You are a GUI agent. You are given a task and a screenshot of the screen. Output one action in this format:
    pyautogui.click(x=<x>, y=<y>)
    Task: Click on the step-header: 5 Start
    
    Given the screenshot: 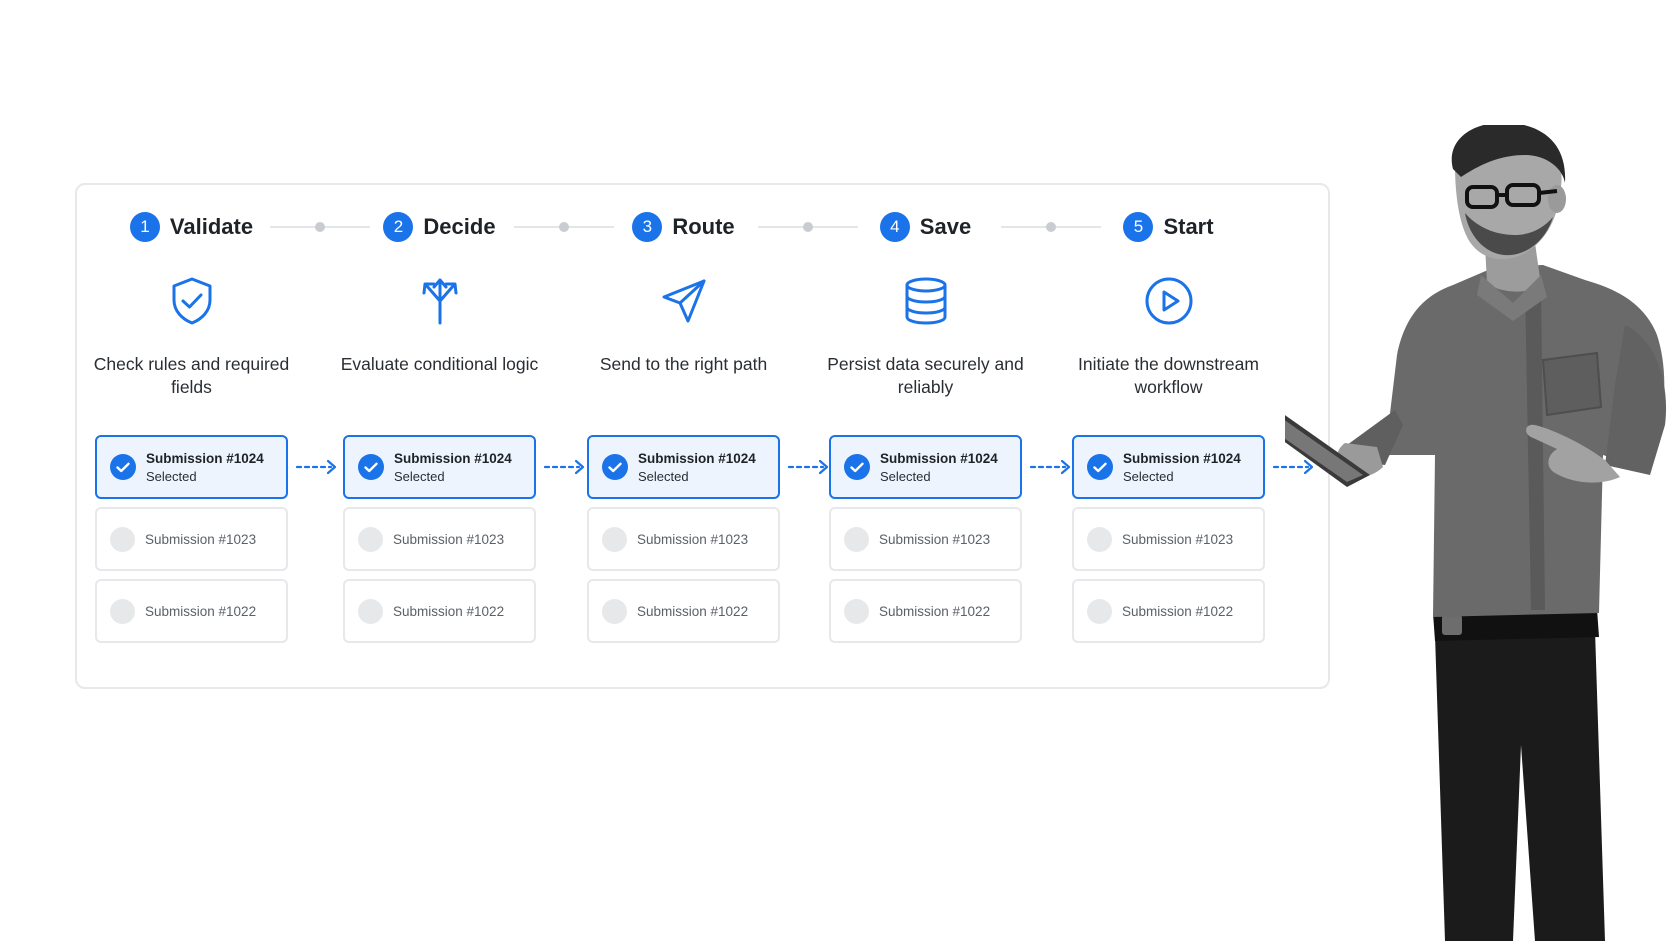 What is the action you would take?
    pyautogui.click(x=1168, y=227)
    